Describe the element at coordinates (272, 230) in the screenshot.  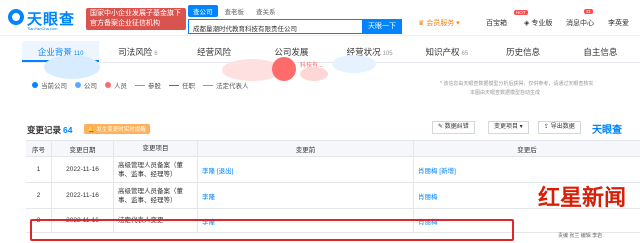
I see `highlight-box` at that location.